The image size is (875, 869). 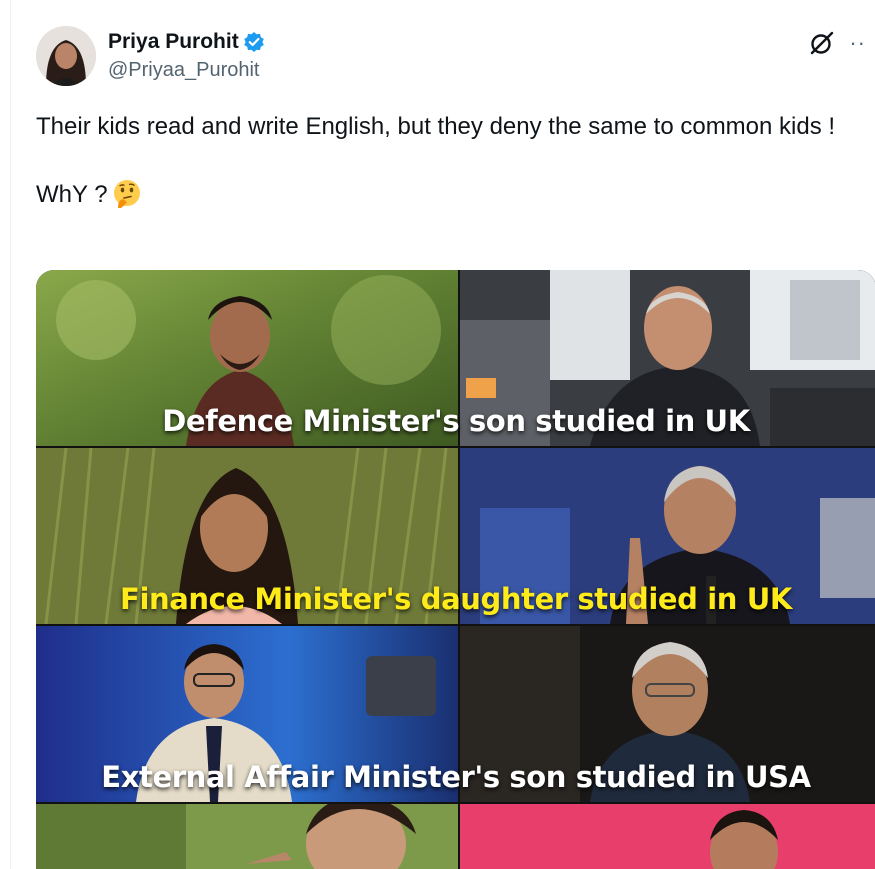 What do you see at coordinates (127, 193) in the screenshot?
I see `thinking-face-icon` at bounding box center [127, 193].